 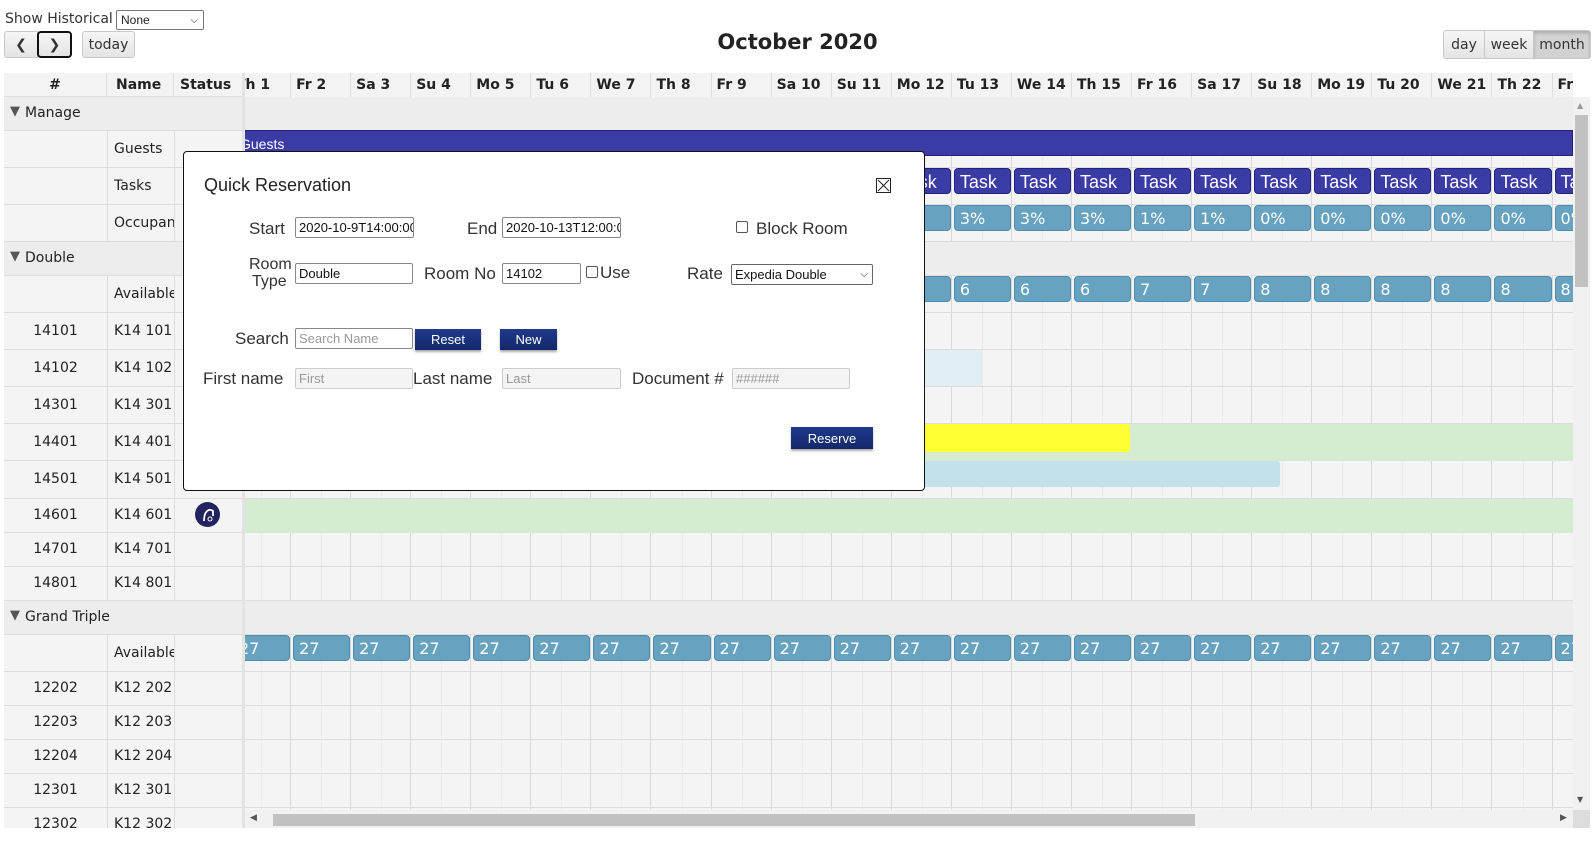 What do you see at coordinates (15, 615) in the screenshot?
I see `collapse-triangle-icon: ▼` at bounding box center [15, 615].